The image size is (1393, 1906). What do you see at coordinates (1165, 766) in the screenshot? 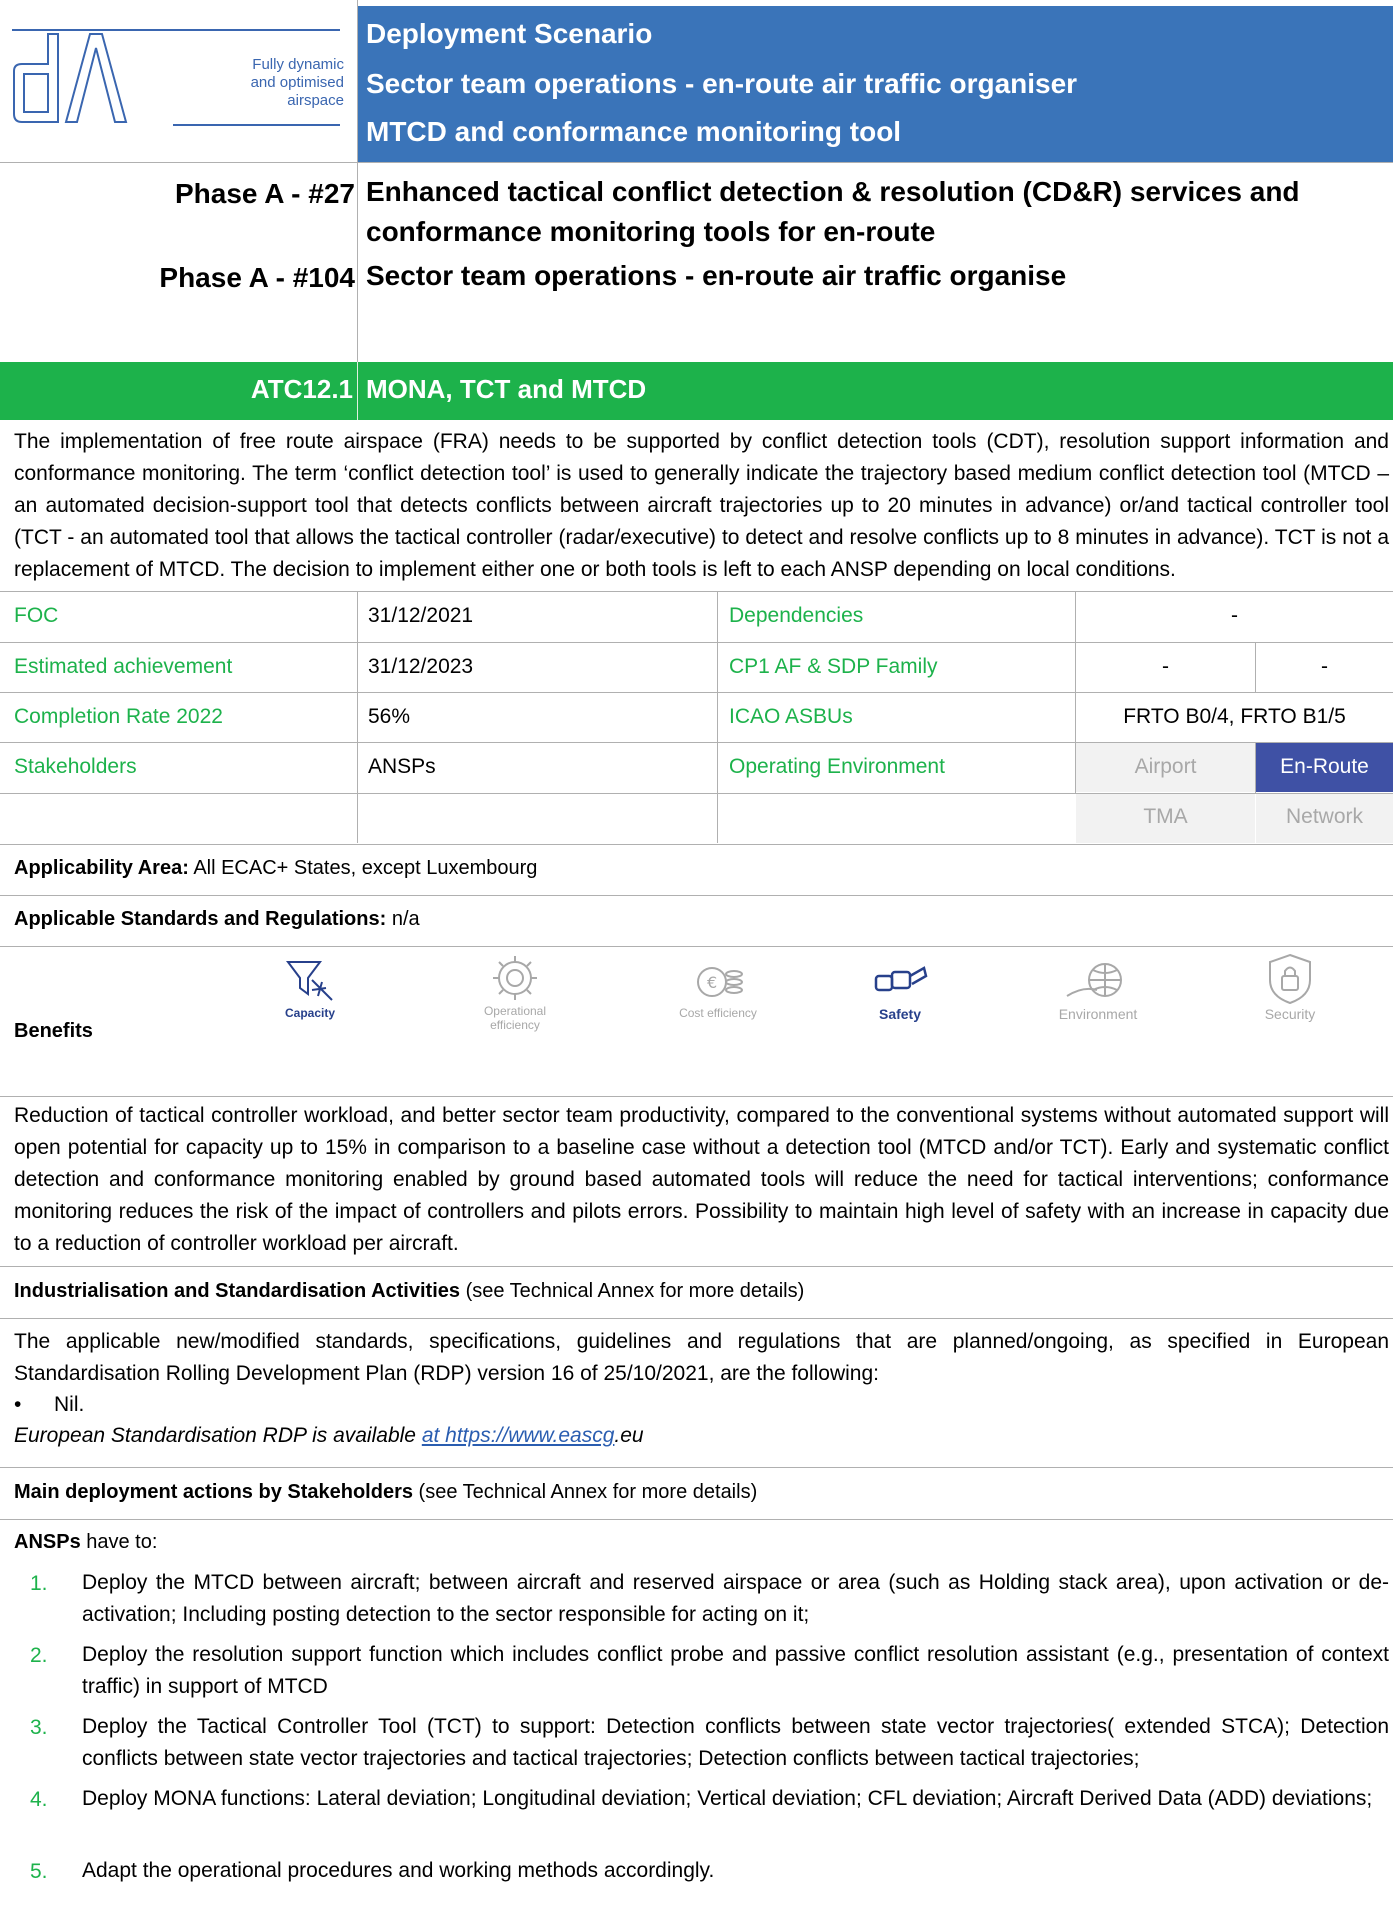
I see `env-airport: Airport` at bounding box center [1165, 766].